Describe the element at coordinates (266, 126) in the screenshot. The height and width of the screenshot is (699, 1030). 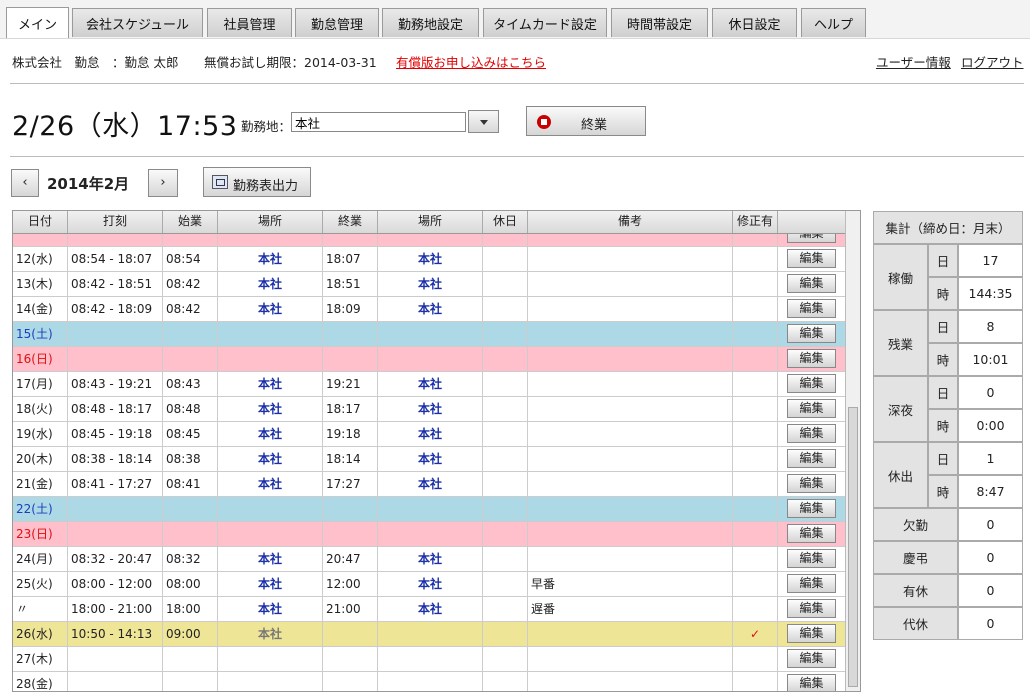
I see `location-label: 勤務地：` at that location.